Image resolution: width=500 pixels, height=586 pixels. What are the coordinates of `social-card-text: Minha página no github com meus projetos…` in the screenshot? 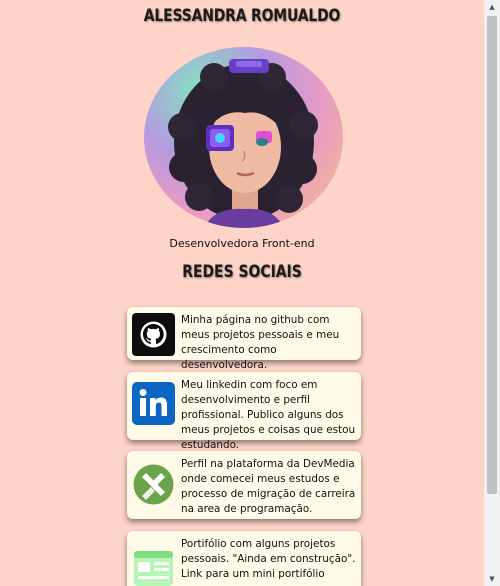 It's located at (260, 342).